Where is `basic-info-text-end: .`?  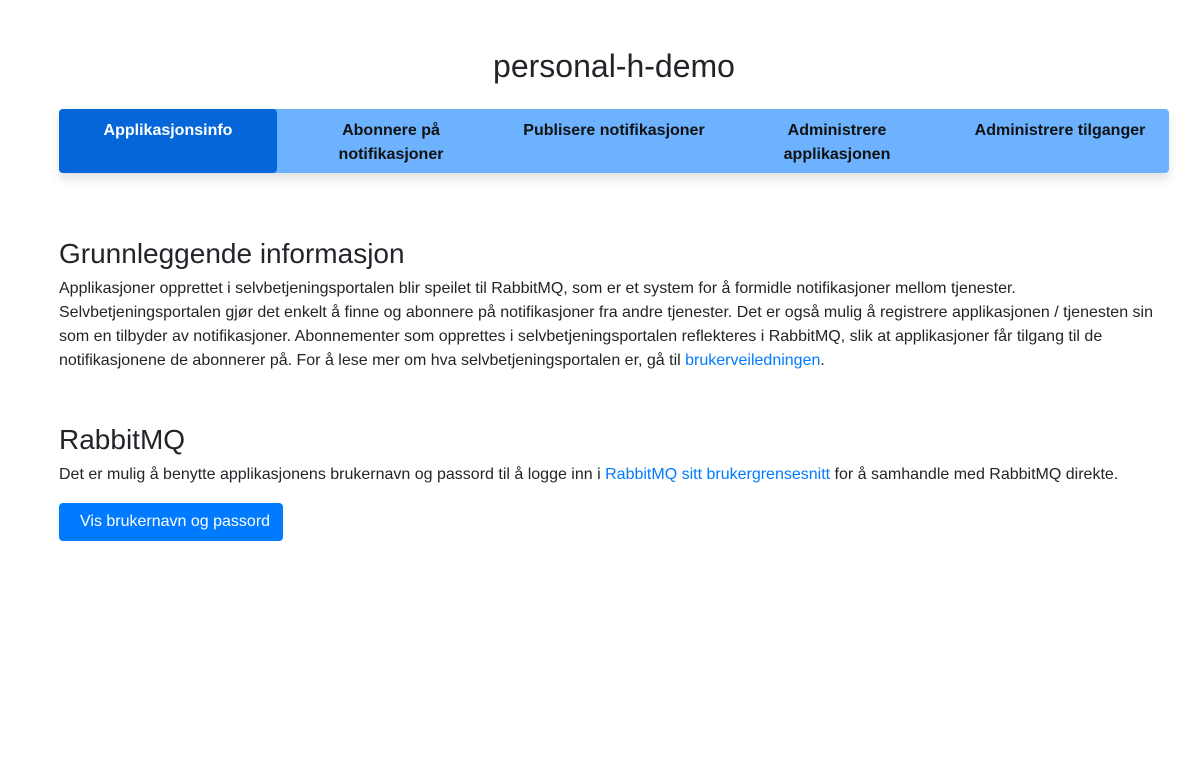
basic-info-text-end: . is located at coordinates (822, 360).